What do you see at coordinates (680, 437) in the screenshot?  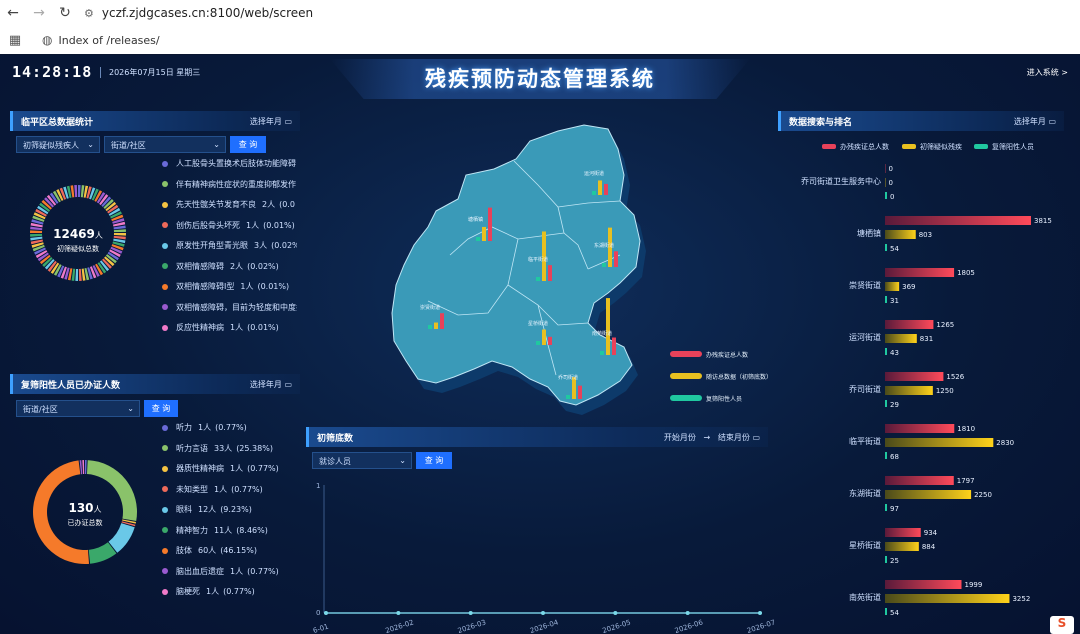 I see `start-month: 开始月份` at bounding box center [680, 437].